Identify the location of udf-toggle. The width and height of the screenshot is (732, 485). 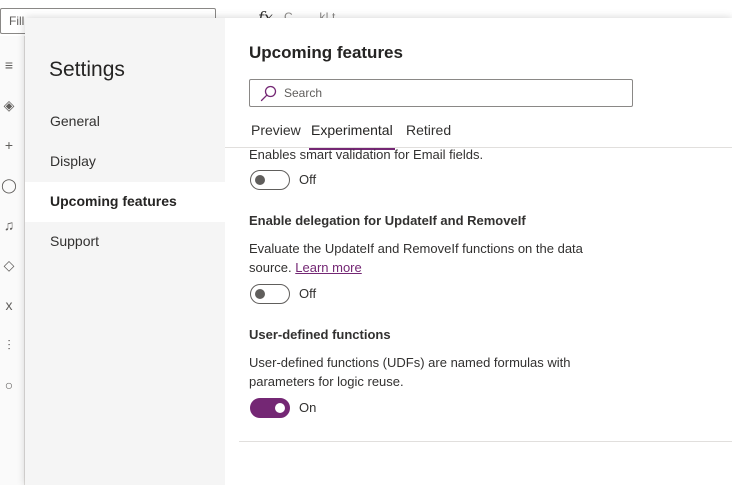
(270, 408).